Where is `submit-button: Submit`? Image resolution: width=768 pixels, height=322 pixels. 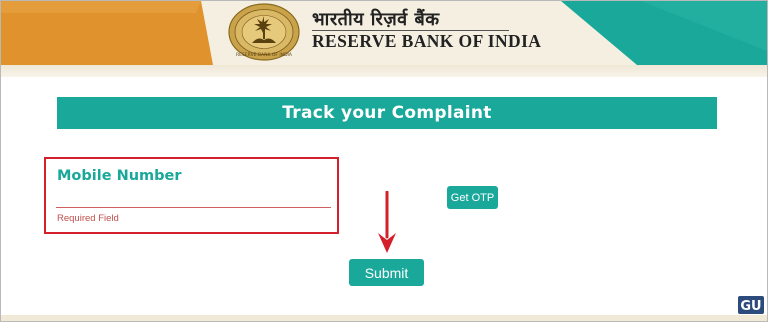
submit-button: Submit is located at coordinates (386, 272).